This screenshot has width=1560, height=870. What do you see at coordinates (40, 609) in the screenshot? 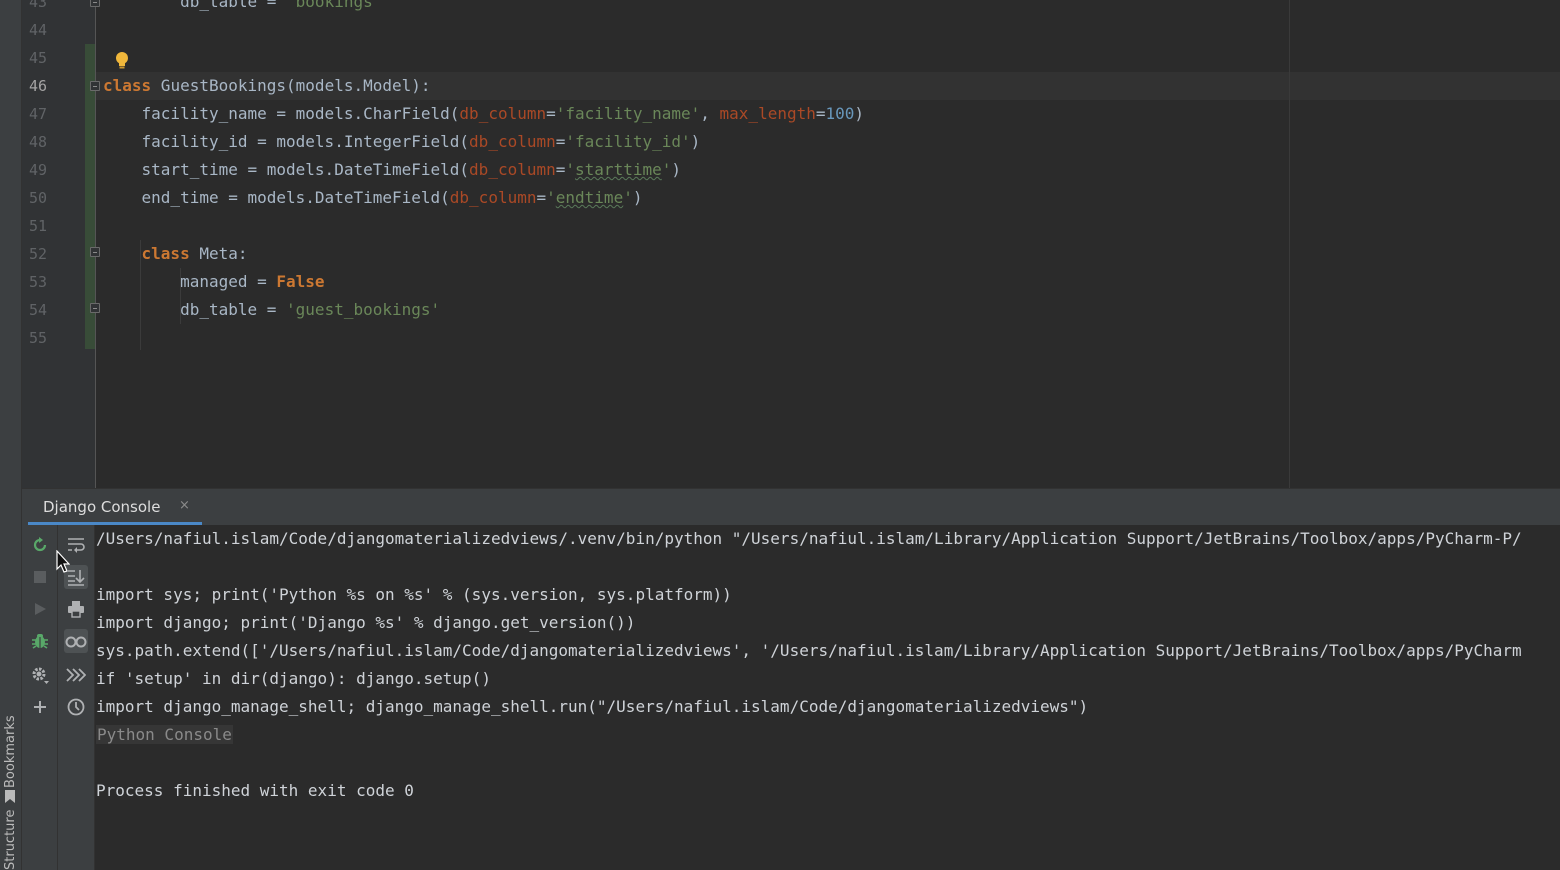
I see `run-button` at bounding box center [40, 609].